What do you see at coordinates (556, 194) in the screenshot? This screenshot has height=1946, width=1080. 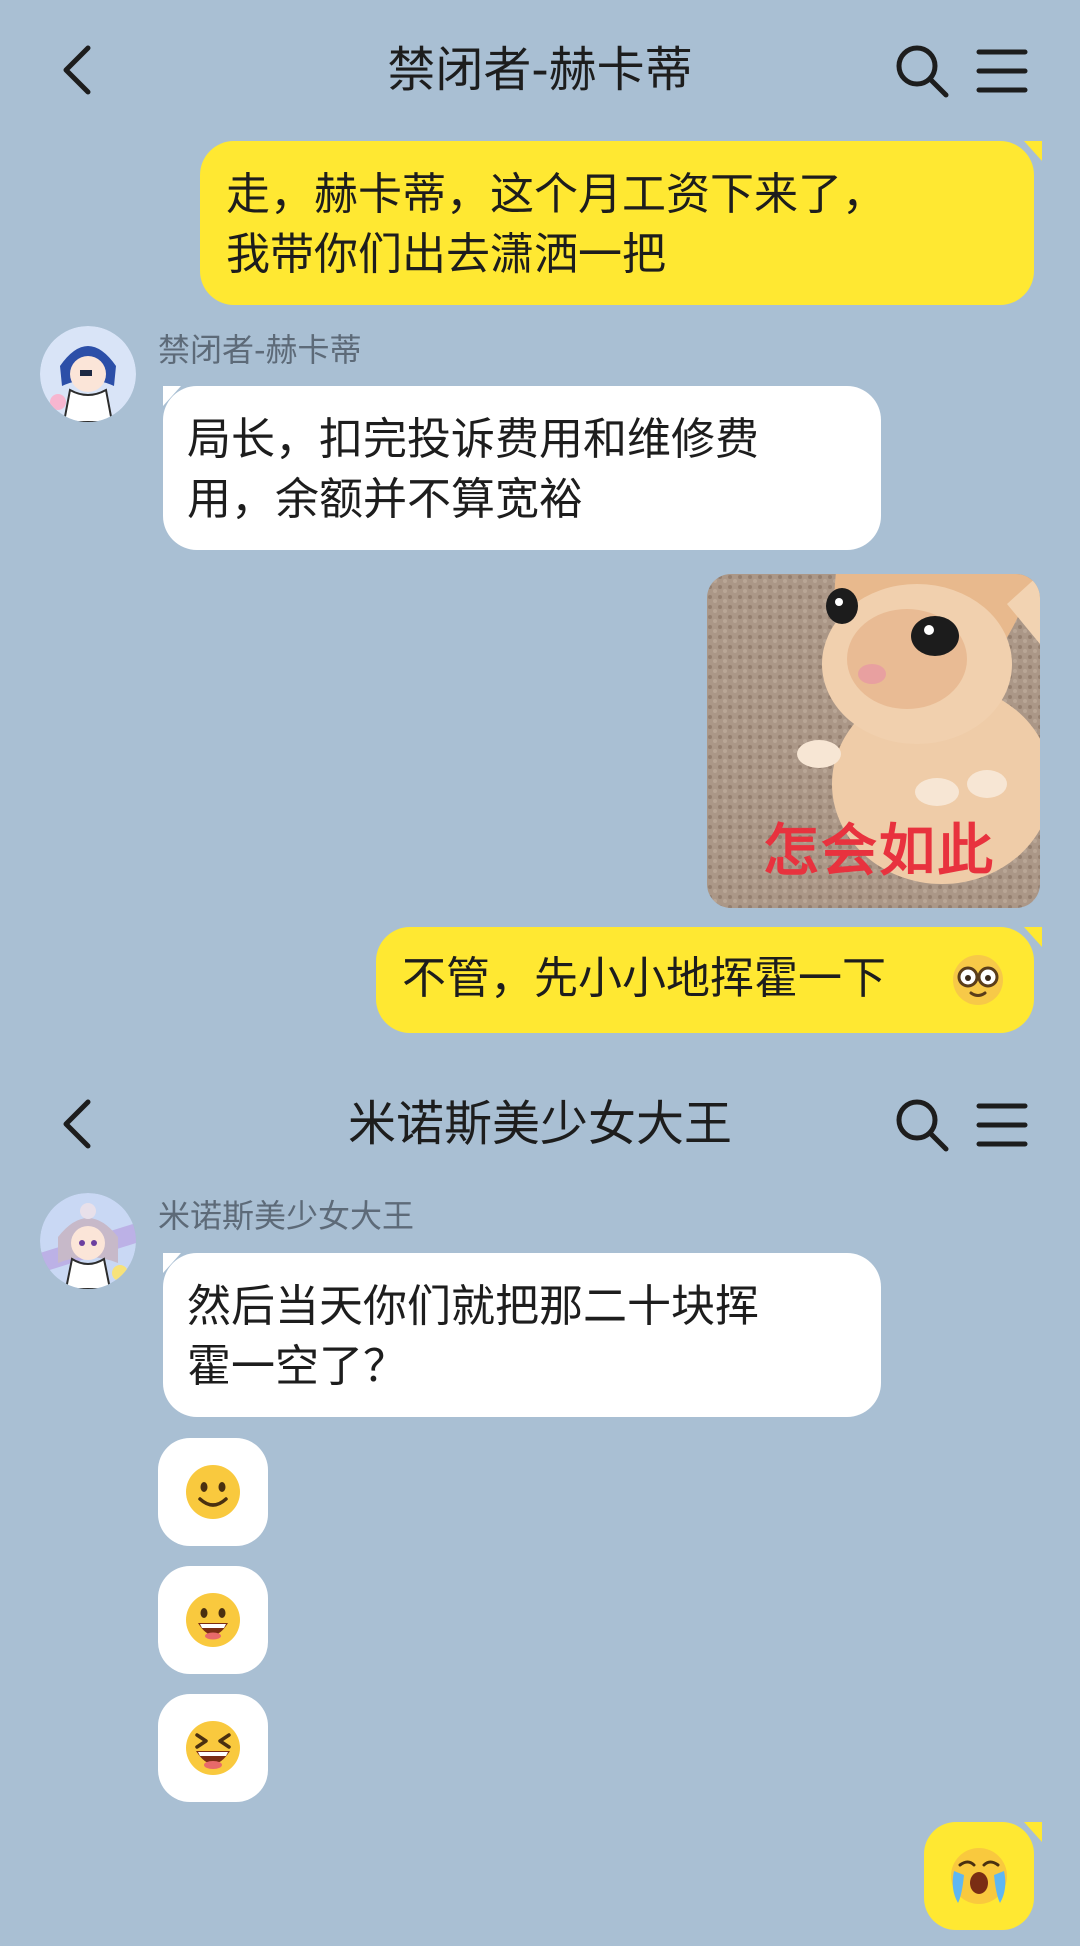 I see `message-text-line: 走，赫卡蒂，这个月工资下来了，` at bounding box center [556, 194].